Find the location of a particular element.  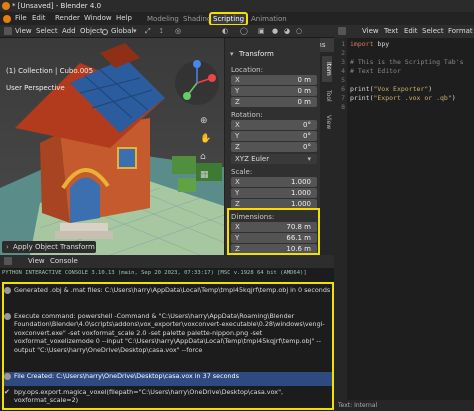

title-bar: * [Unsaved] - Blender 4.0 is located at coordinates (237, 6).